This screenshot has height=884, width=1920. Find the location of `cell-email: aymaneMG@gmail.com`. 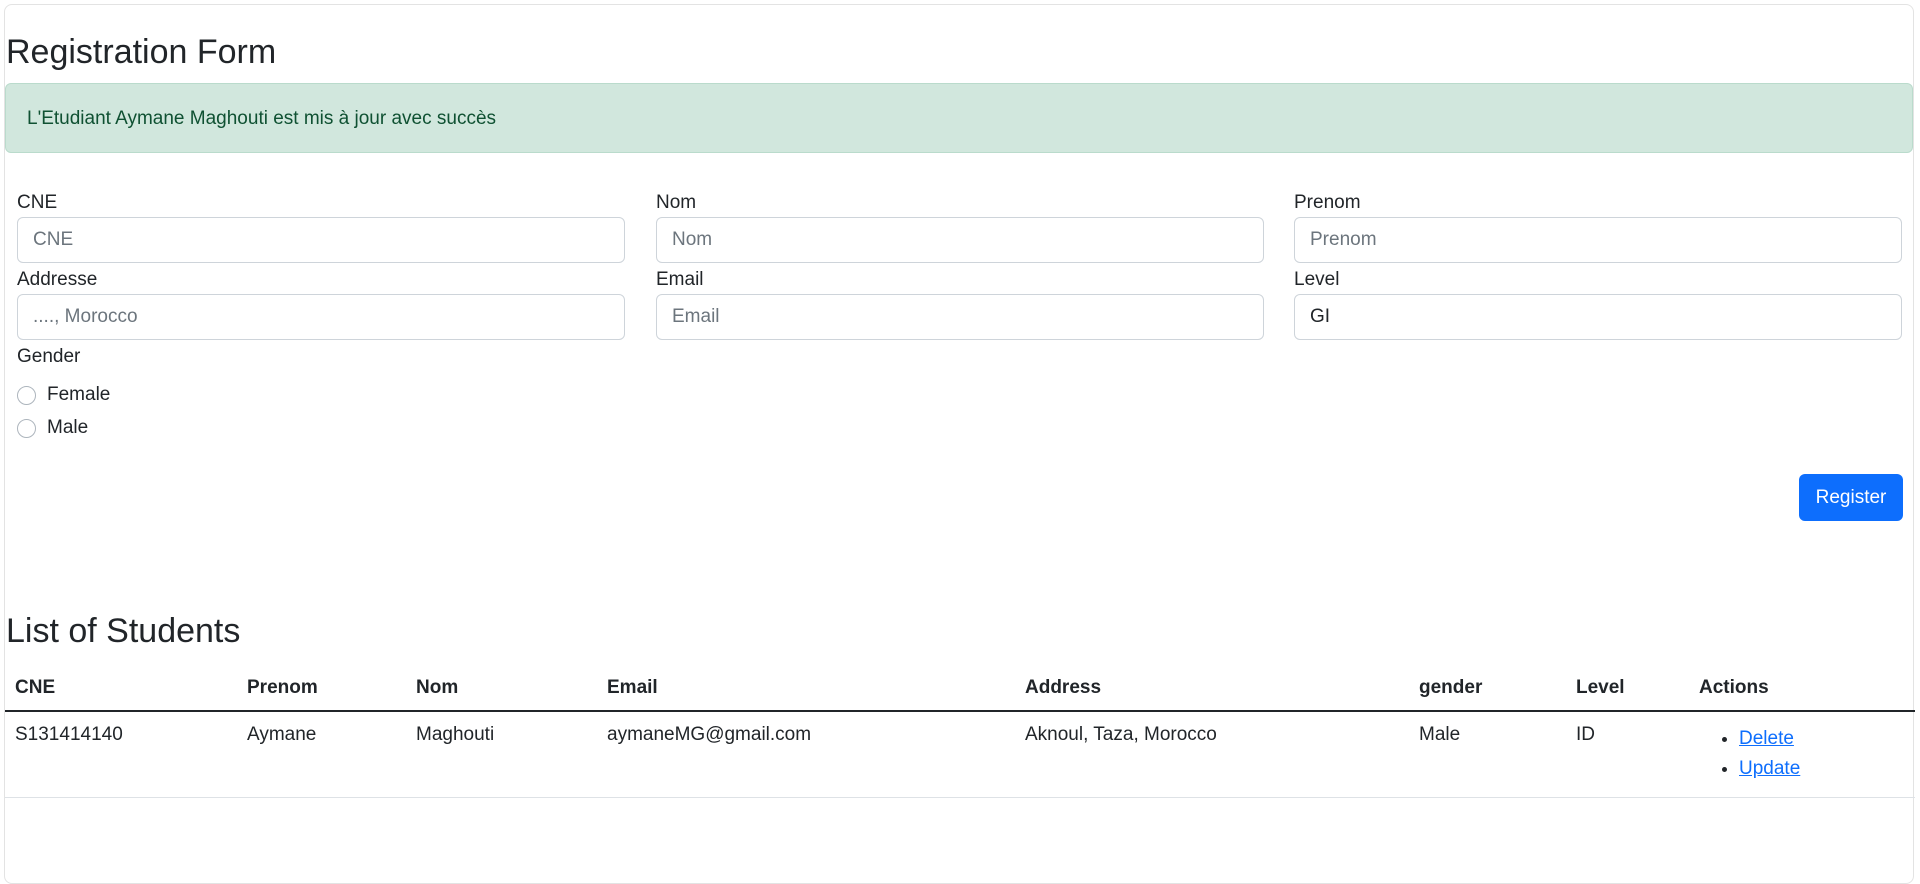

cell-email: aymaneMG@gmail.com is located at coordinates (806, 754).